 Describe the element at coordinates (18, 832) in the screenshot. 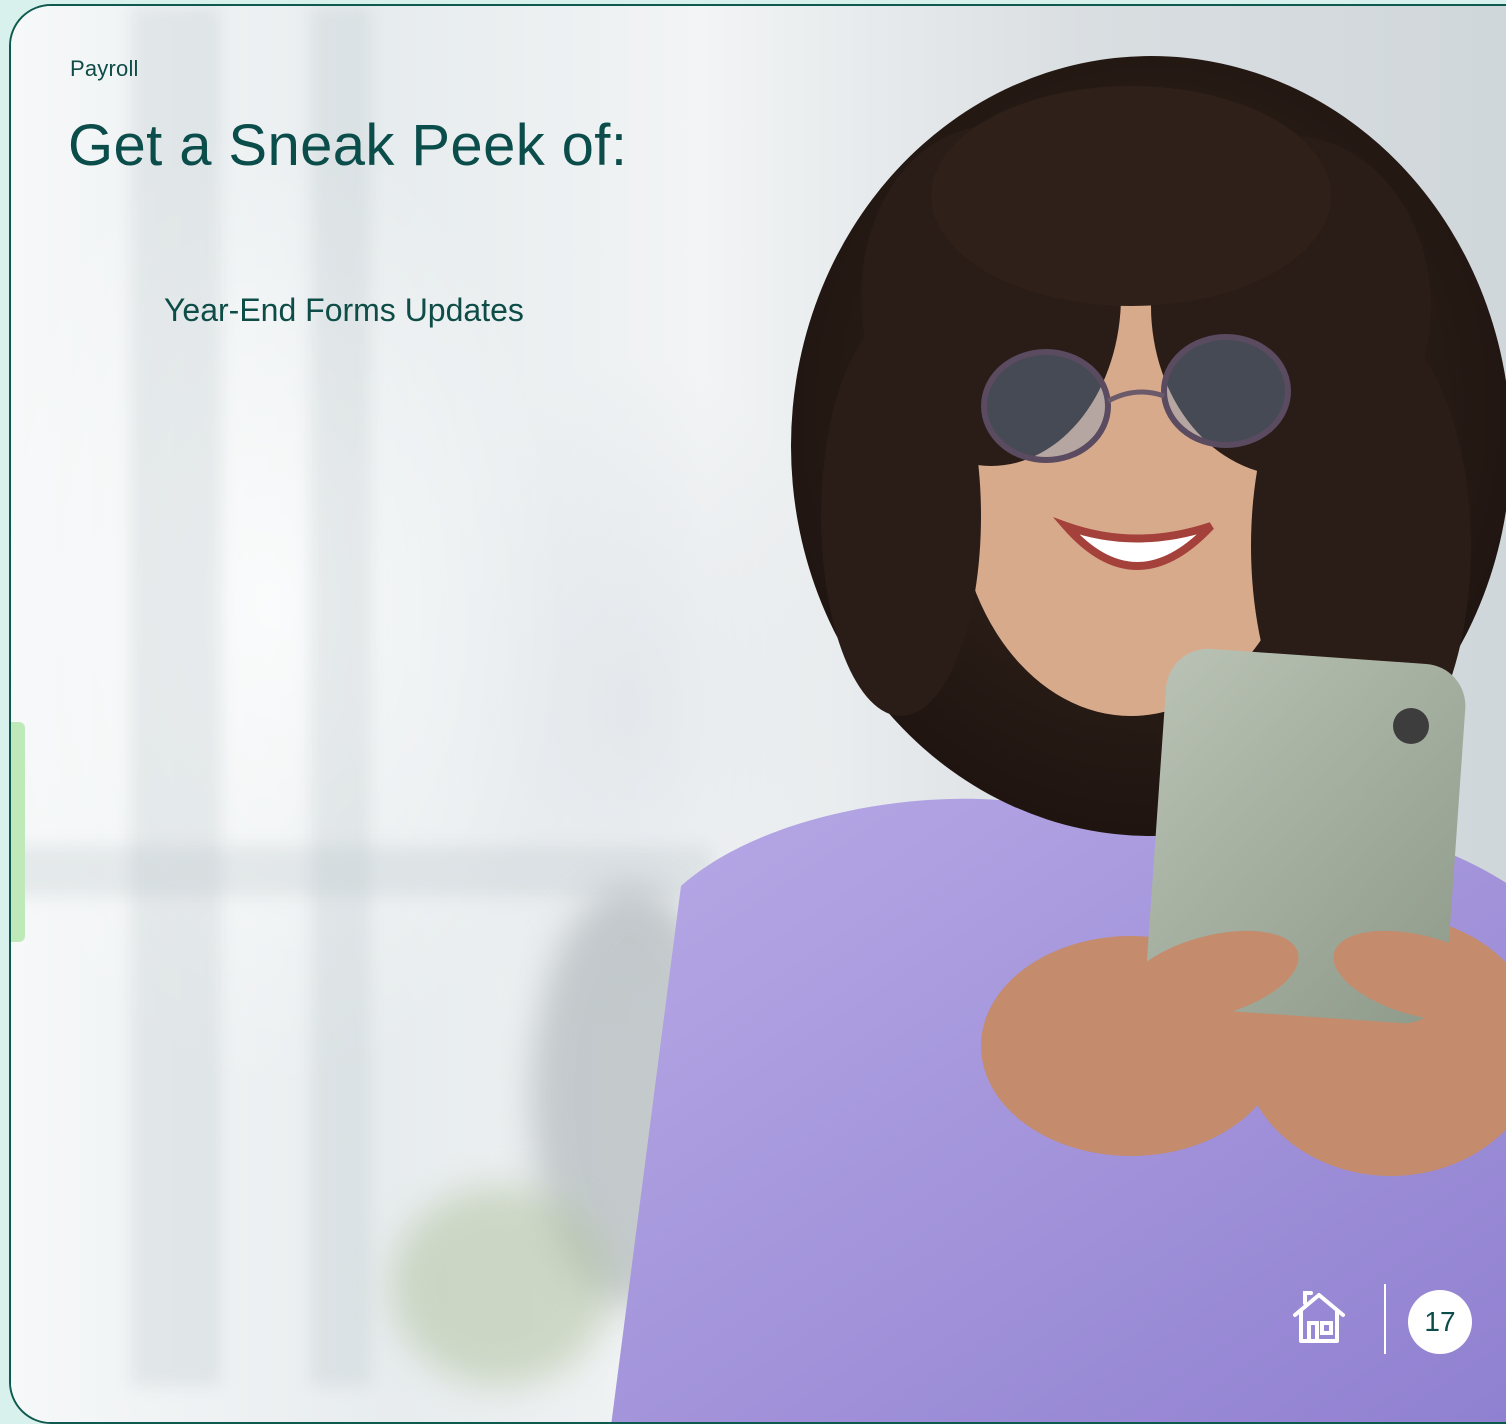

I see `accent-tab` at that location.